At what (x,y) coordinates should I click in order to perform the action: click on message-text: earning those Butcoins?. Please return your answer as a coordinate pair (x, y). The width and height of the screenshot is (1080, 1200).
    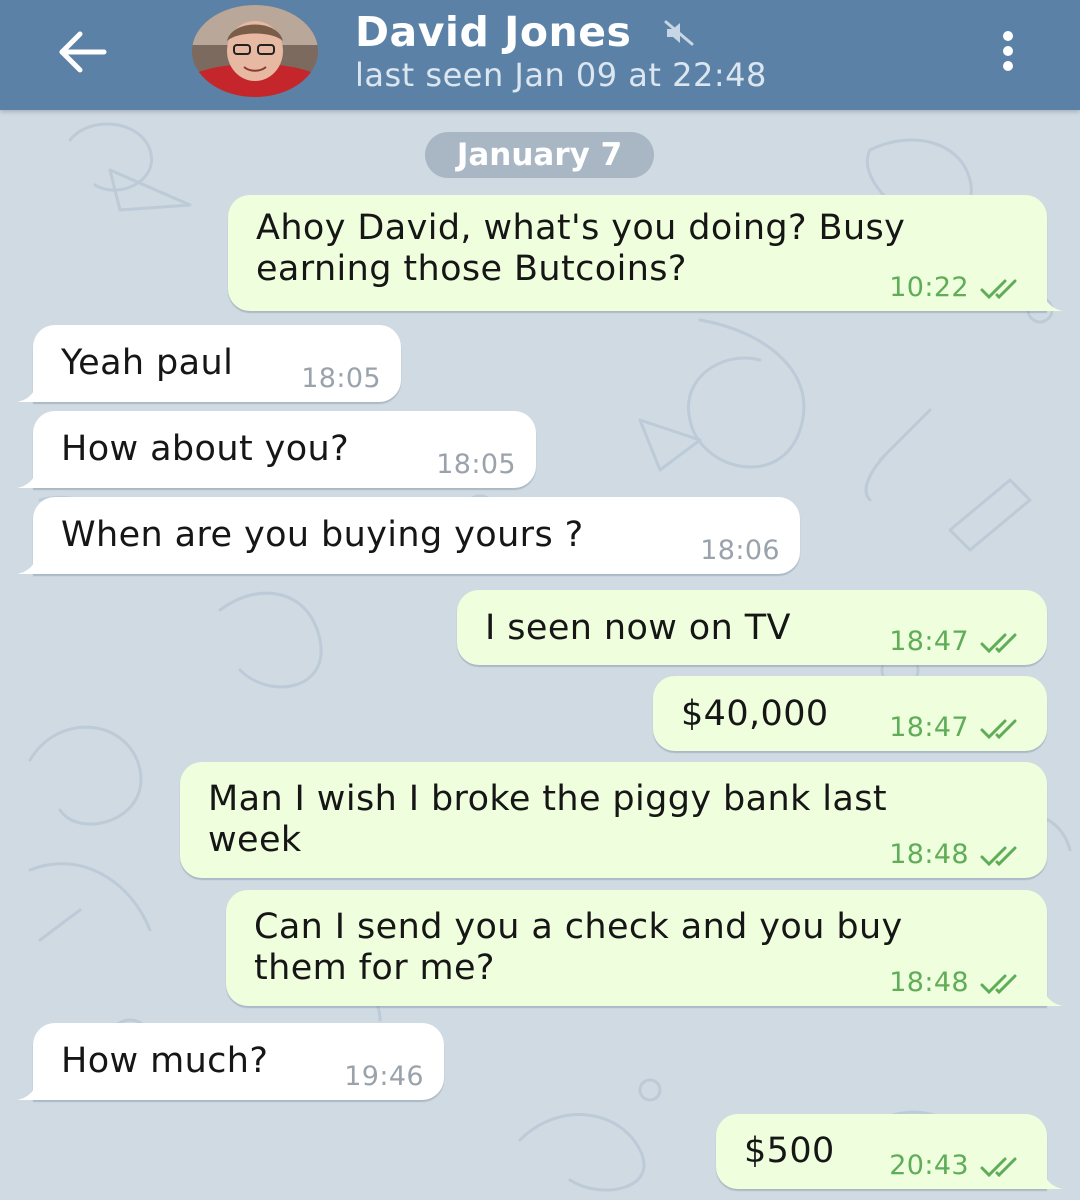
    Looking at the image, I should click on (471, 269).